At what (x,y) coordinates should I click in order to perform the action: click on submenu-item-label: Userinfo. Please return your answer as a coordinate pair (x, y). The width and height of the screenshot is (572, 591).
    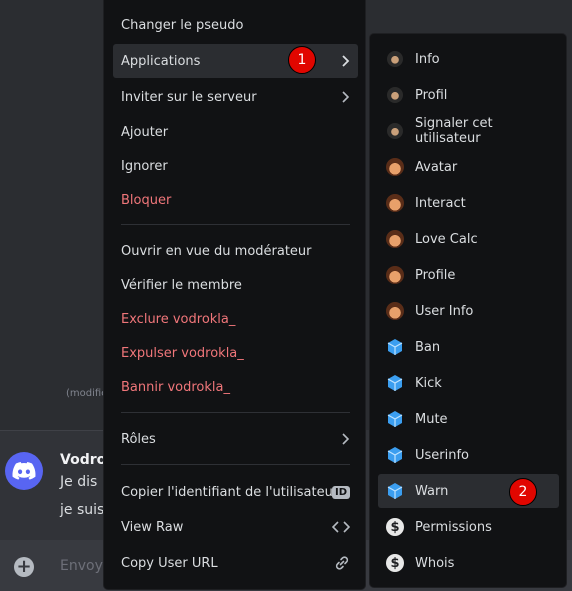
    Looking at the image, I should click on (442, 455).